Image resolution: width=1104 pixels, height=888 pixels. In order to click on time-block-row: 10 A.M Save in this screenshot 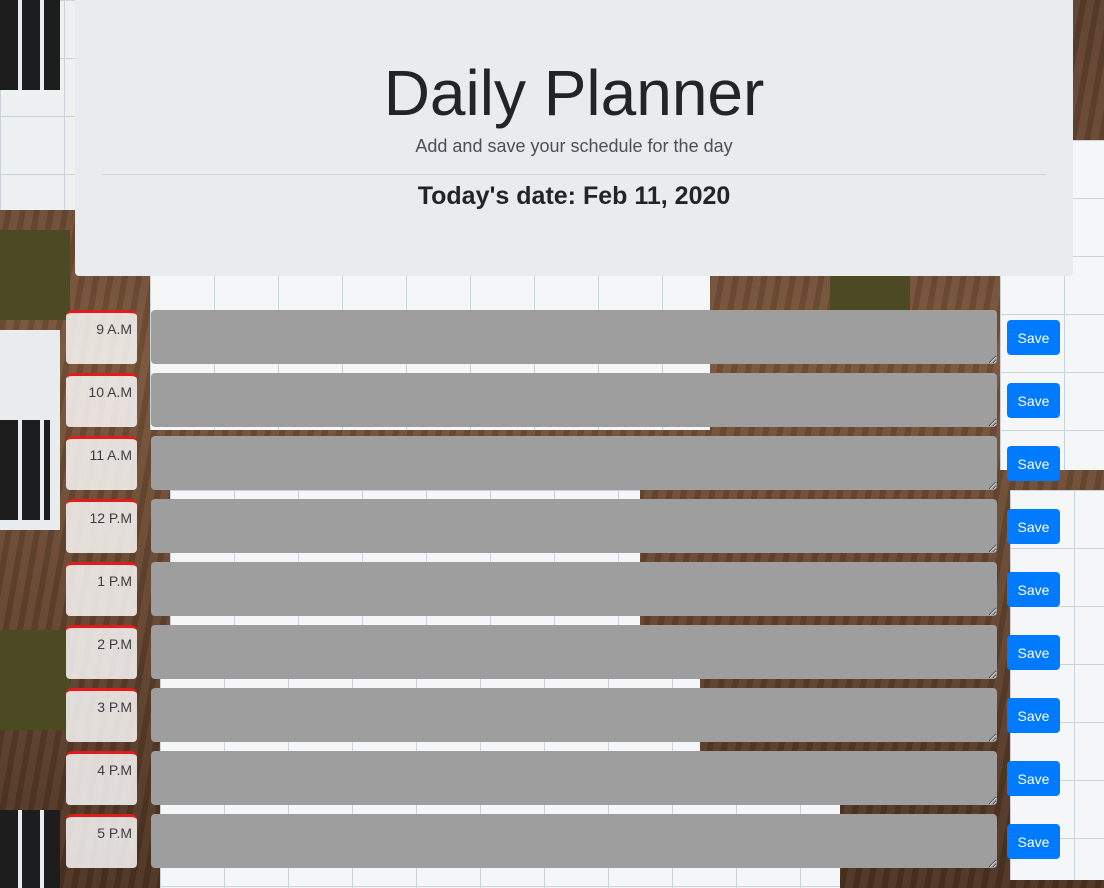, I will do `click(552, 400)`.